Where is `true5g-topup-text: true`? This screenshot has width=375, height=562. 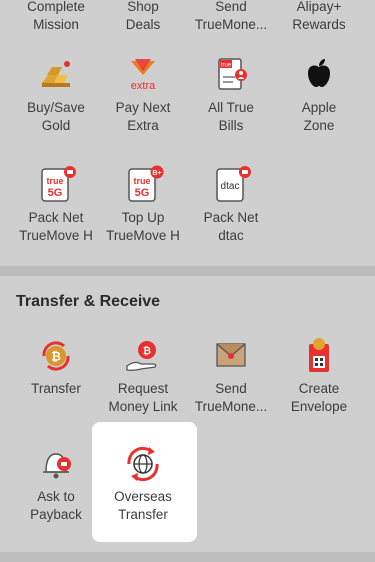 true5g-topup-text: true is located at coordinates (141, 181).